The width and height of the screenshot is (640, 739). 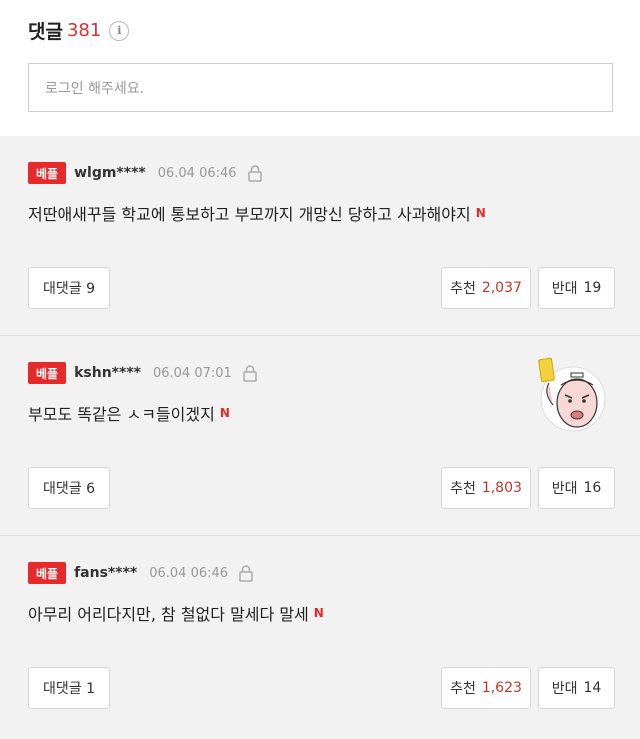 I want to click on comment-body: 부모도 똑같은 ㅅㅋ들이겠지, so click(x=121, y=414).